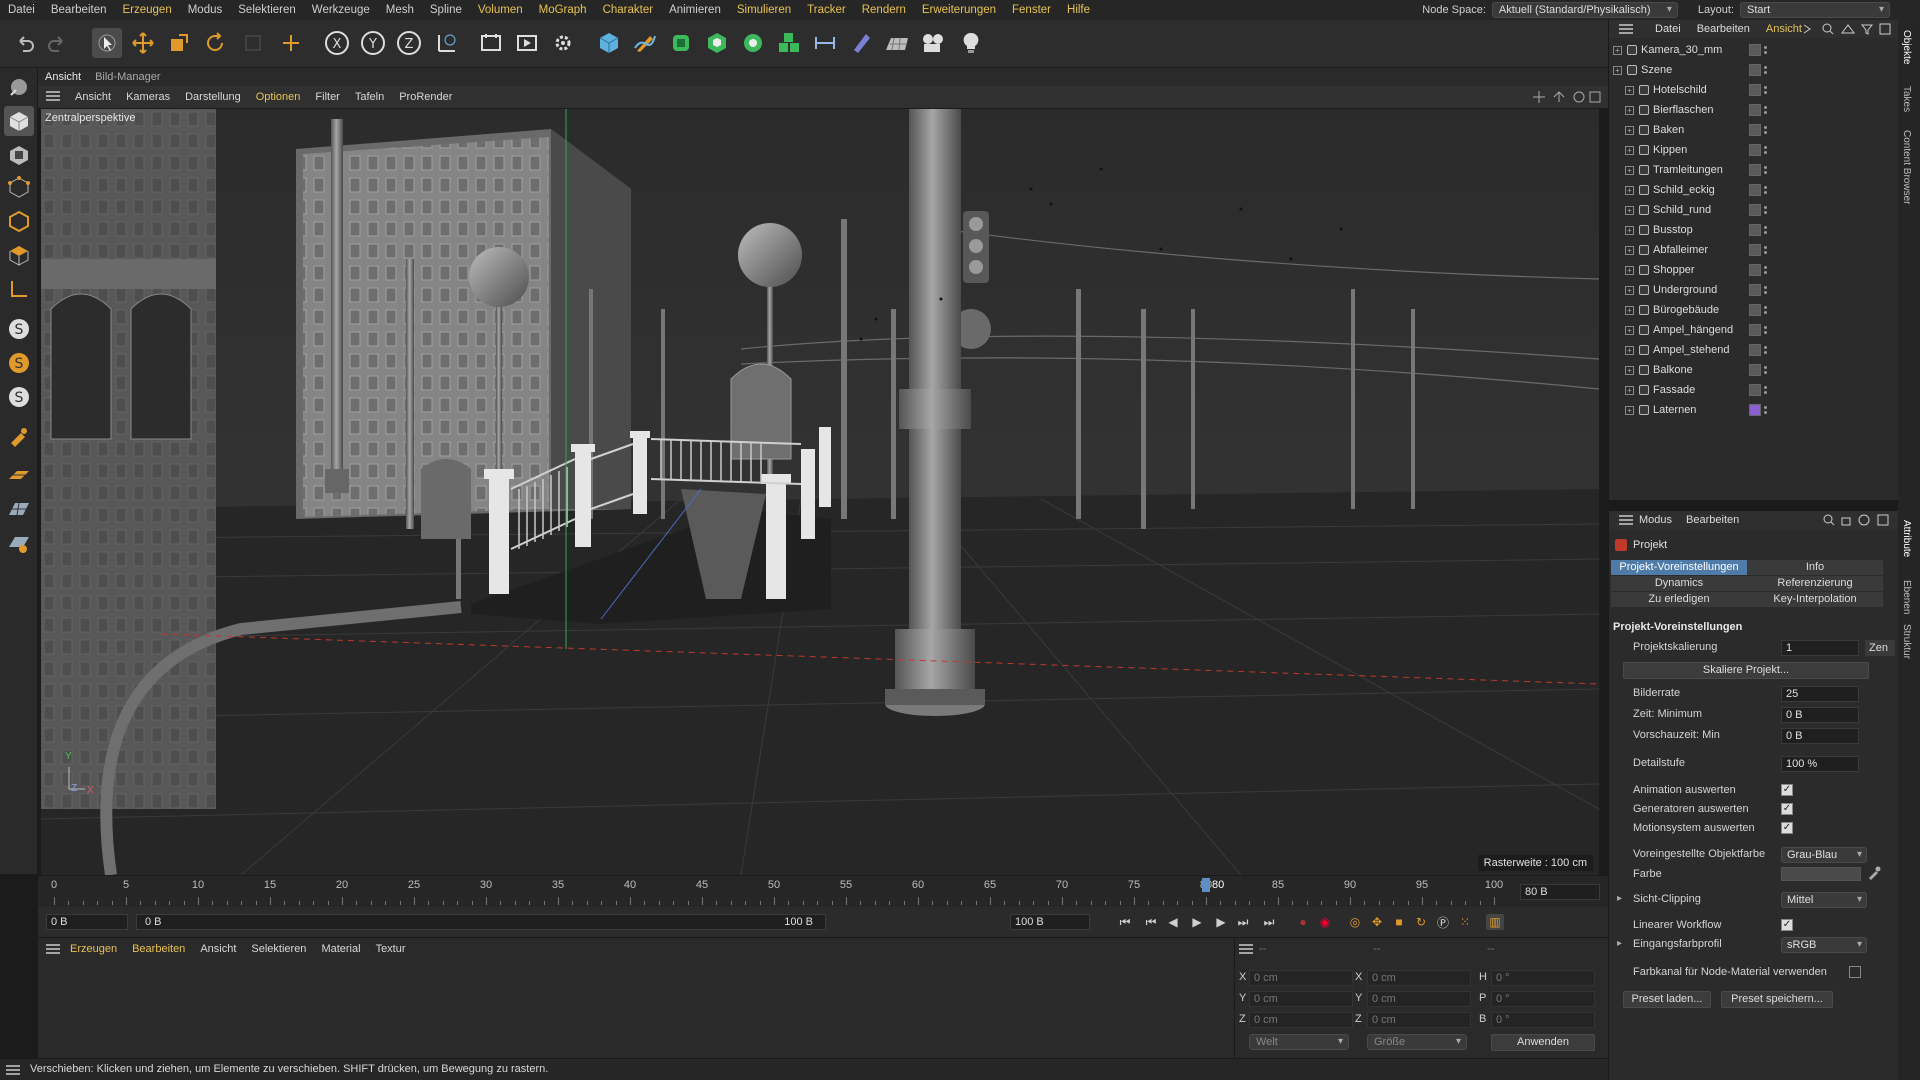 The width and height of the screenshot is (1920, 1080). I want to click on texture-mode-icon, so click(19, 155).